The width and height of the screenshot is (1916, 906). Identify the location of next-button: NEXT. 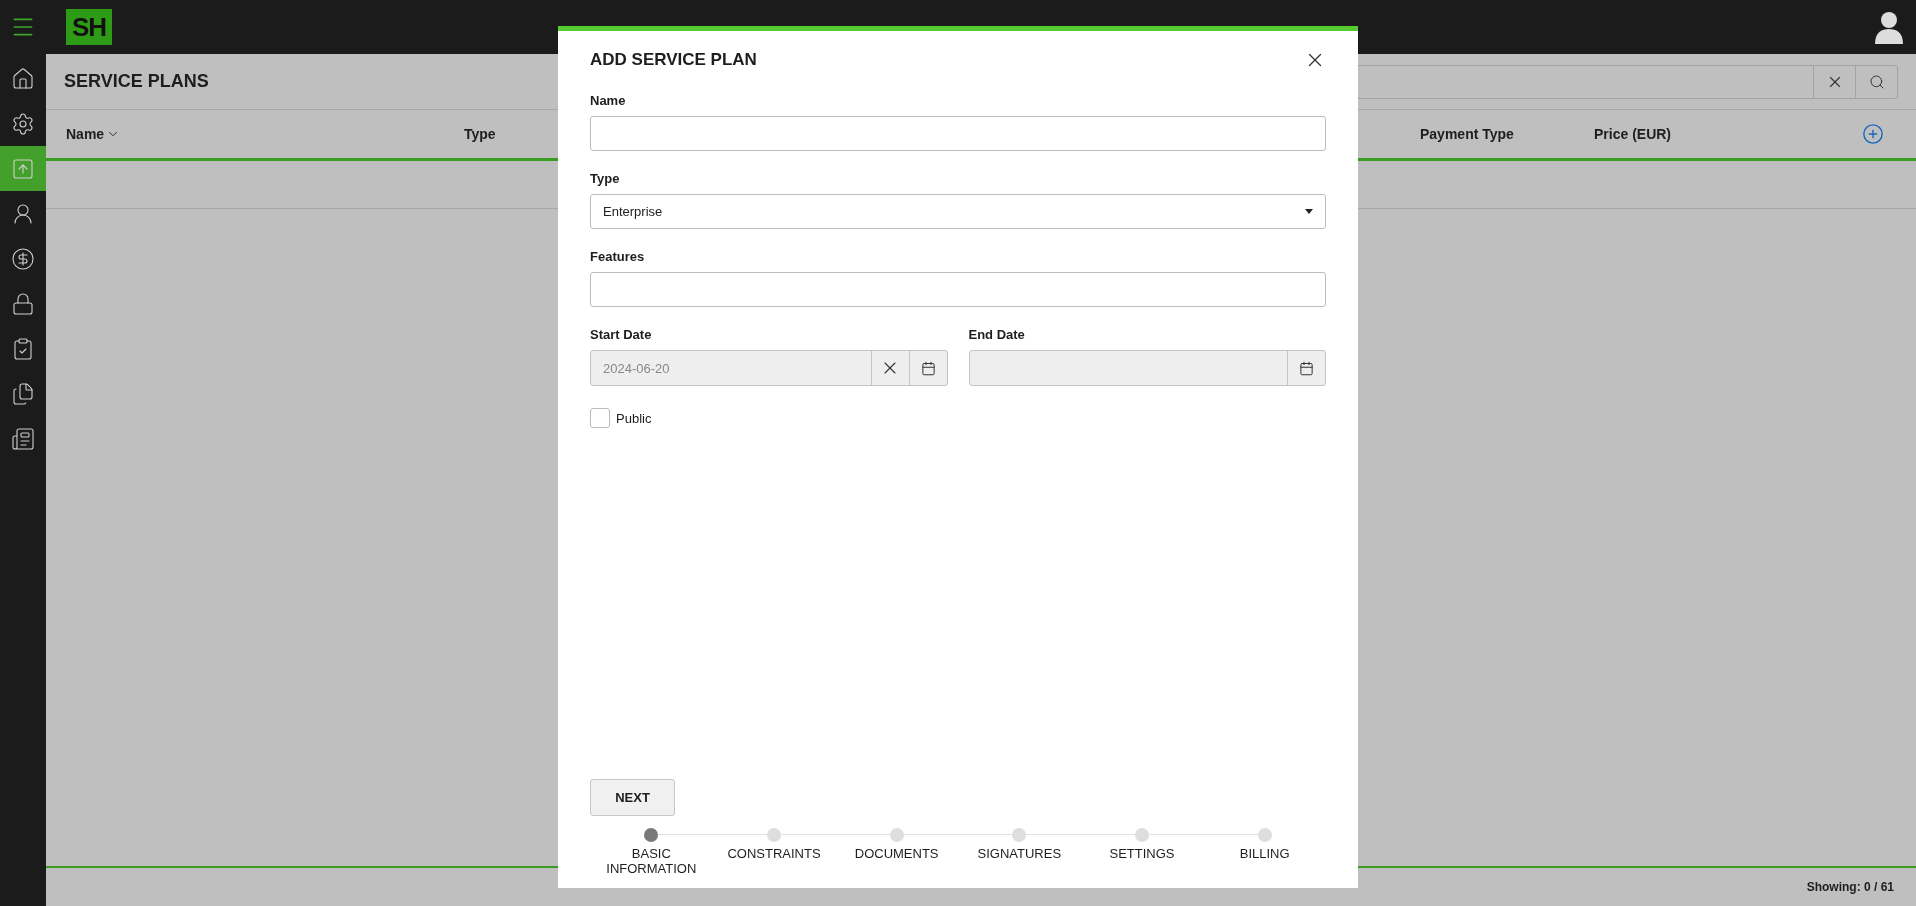
(632, 797).